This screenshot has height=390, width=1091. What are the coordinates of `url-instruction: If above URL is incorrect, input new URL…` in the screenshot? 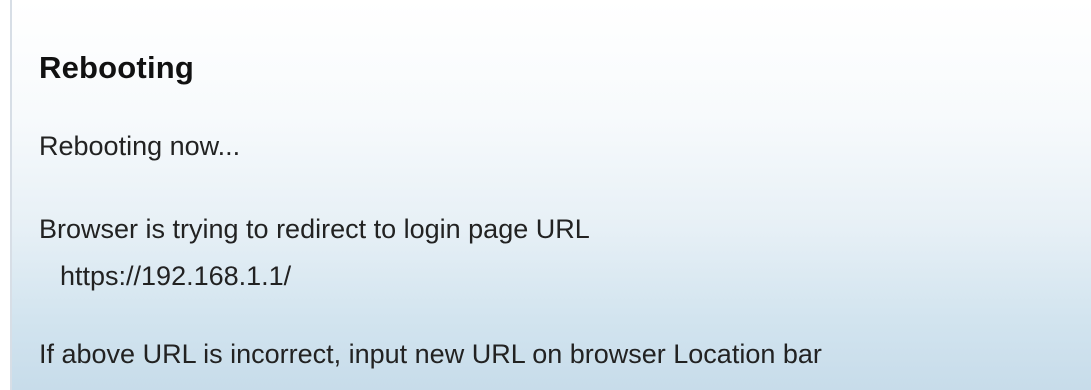 It's located at (430, 354).